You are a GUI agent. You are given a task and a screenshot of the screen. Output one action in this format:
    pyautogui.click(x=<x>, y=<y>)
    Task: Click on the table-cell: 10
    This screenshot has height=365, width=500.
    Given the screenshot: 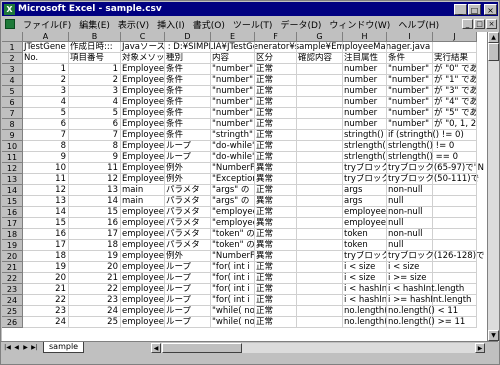 What is the action you would take?
    pyautogui.click(x=46, y=168)
    